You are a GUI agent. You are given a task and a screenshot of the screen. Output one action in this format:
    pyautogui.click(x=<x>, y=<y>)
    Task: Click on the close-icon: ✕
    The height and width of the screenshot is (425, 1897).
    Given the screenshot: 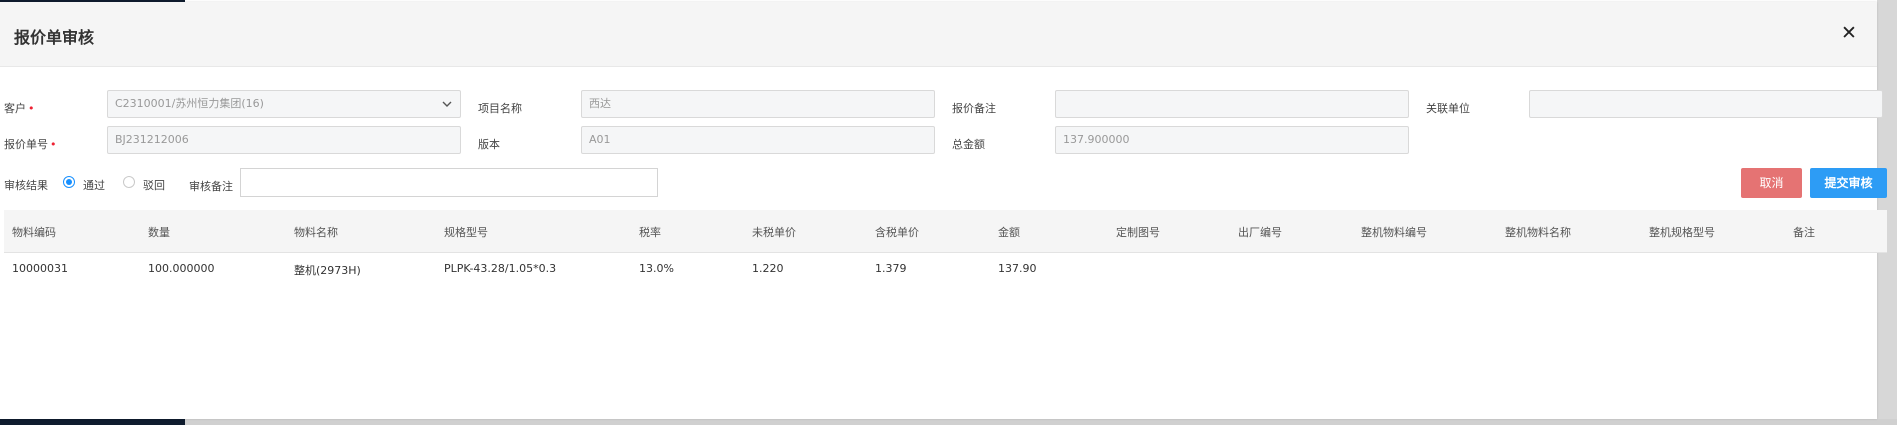 What is the action you would take?
    pyautogui.click(x=1849, y=33)
    